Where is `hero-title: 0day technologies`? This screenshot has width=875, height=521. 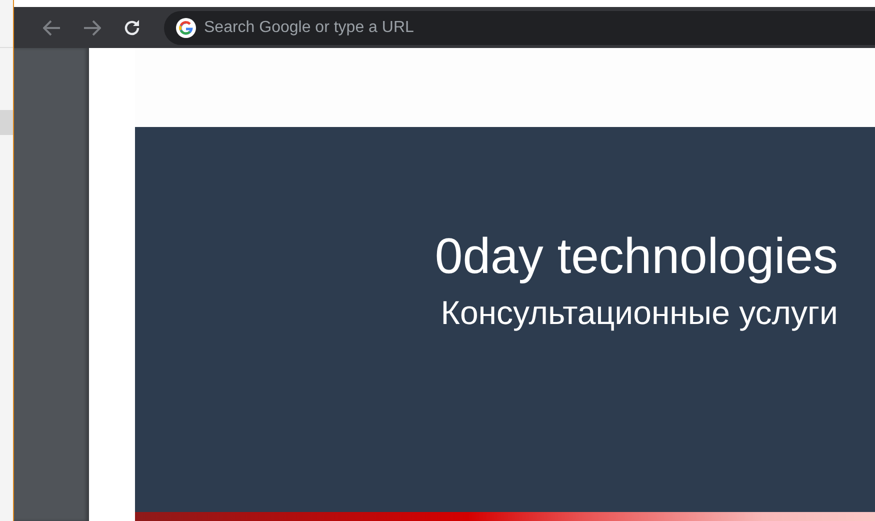 hero-title: 0day technologies is located at coordinates (636, 256).